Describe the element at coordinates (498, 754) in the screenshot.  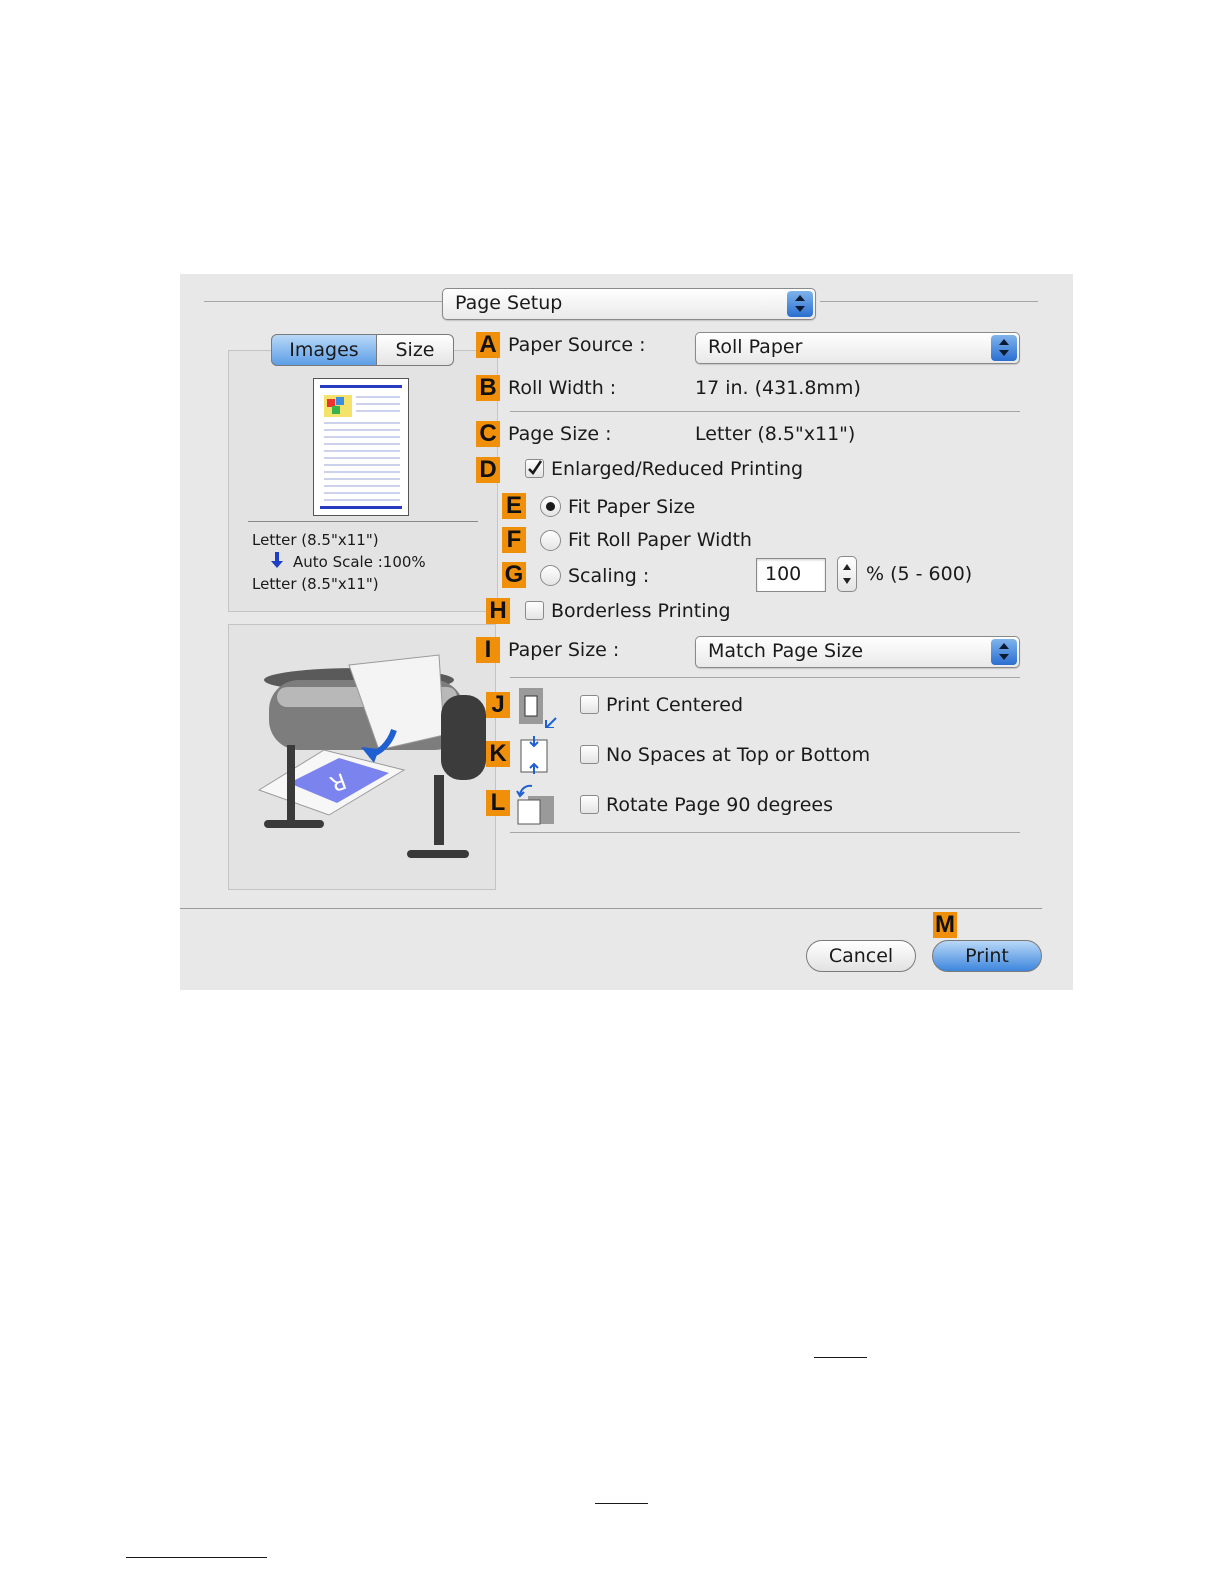
I see `badge-k: K` at that location.